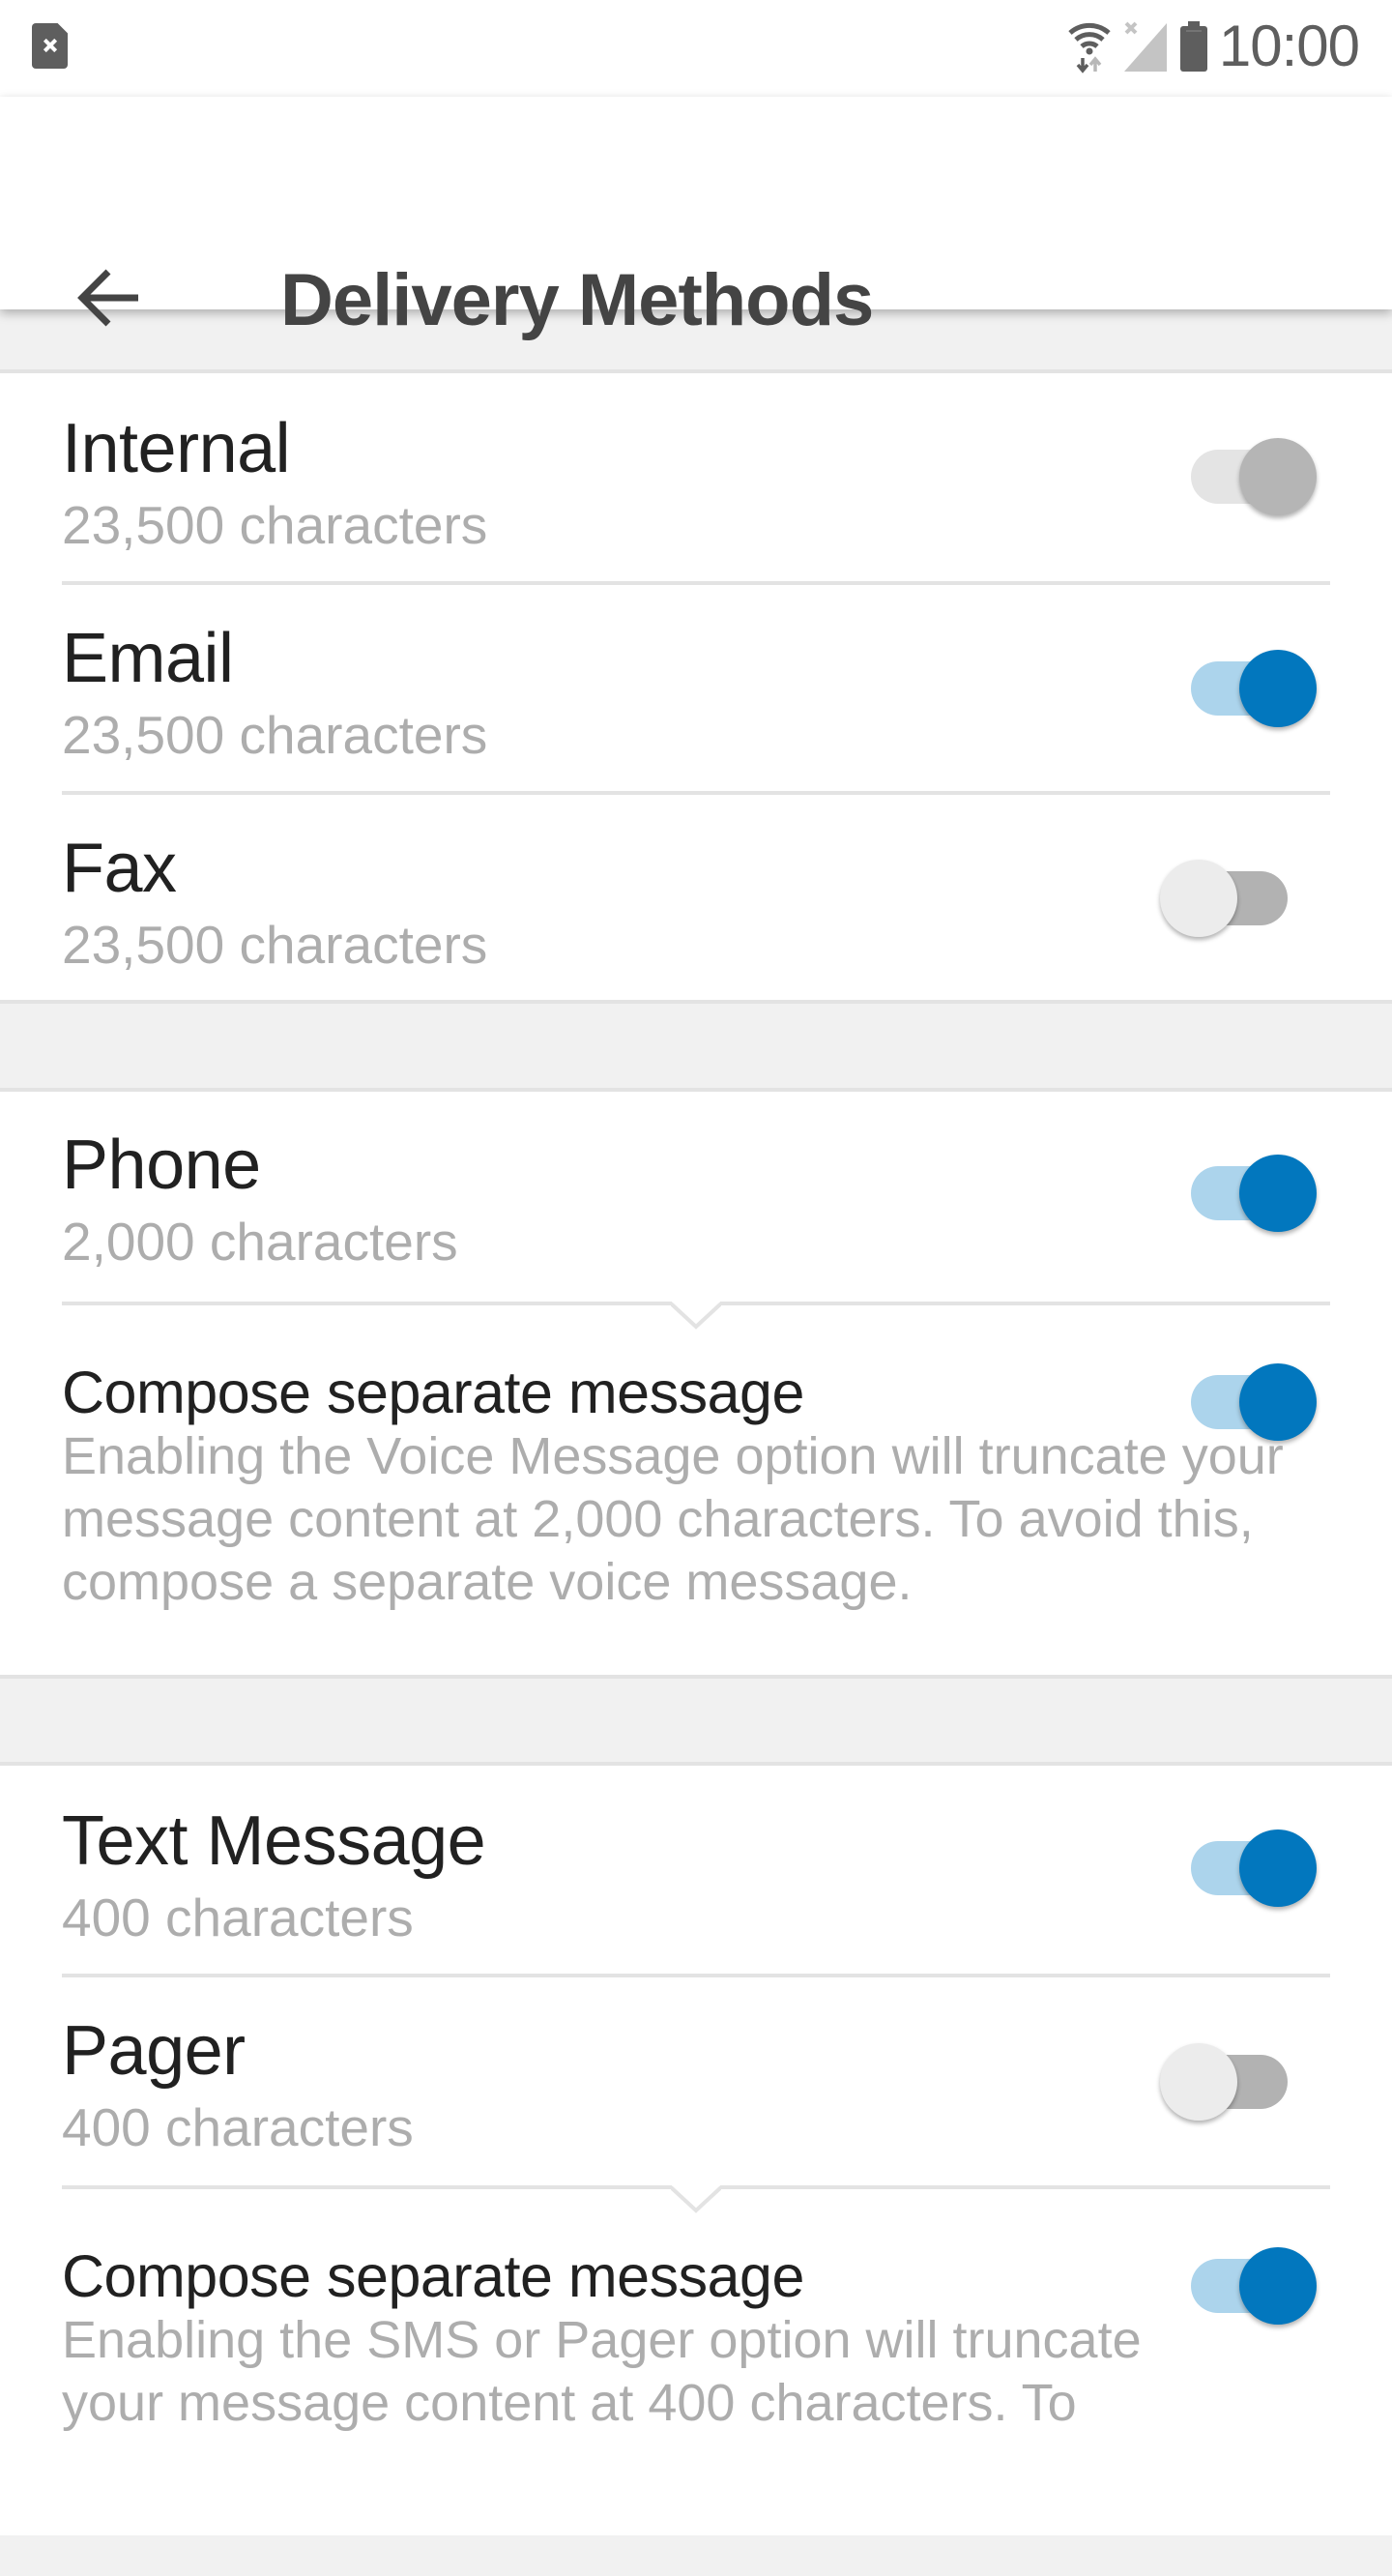 Image resolution: width=1392 pixels, height=2576 pixels. Describe the element at coordinates (696, 897) in the screenshot. I see `list-item-fax: Fax 23,500 characters` at that location.